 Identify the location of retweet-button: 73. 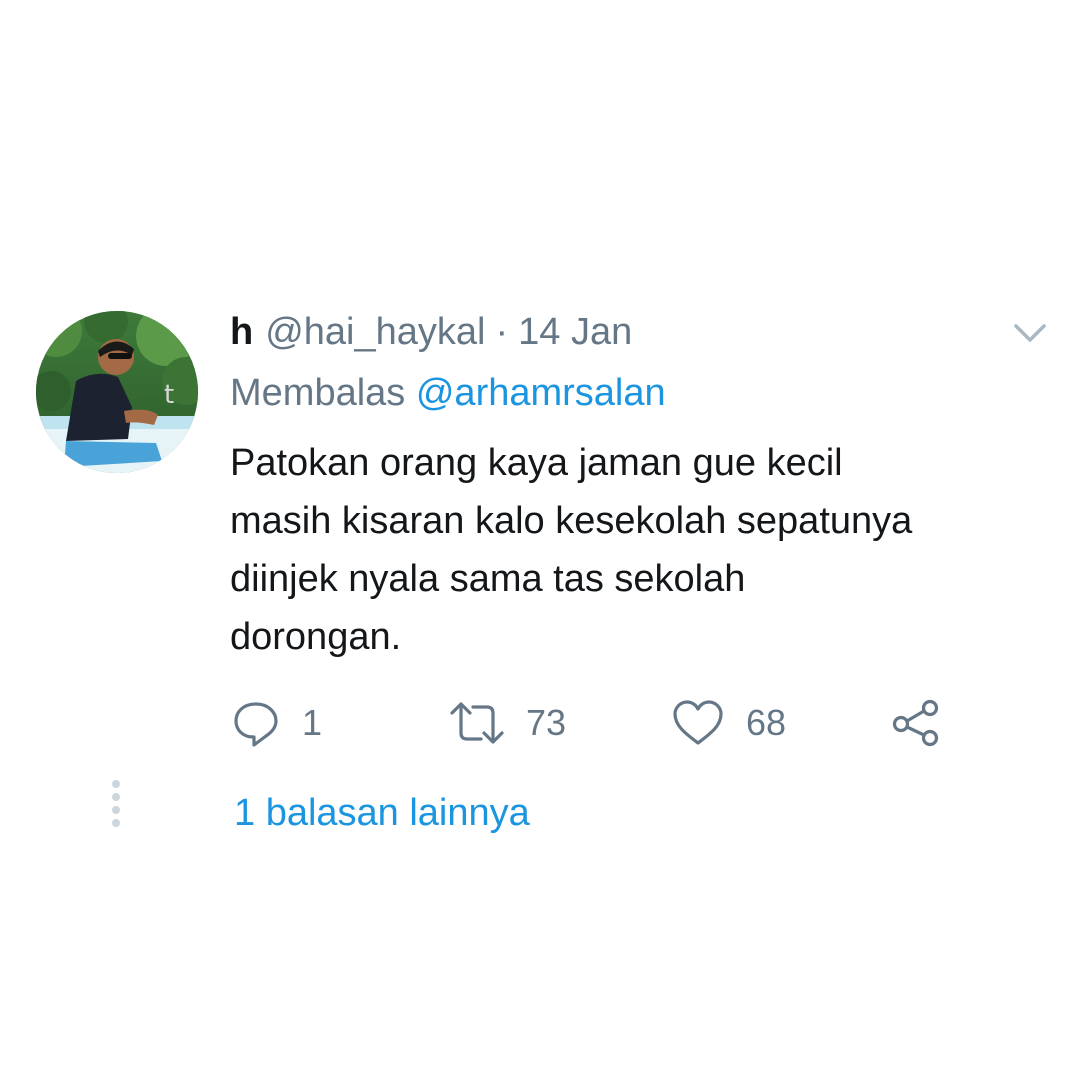
(507, 723).